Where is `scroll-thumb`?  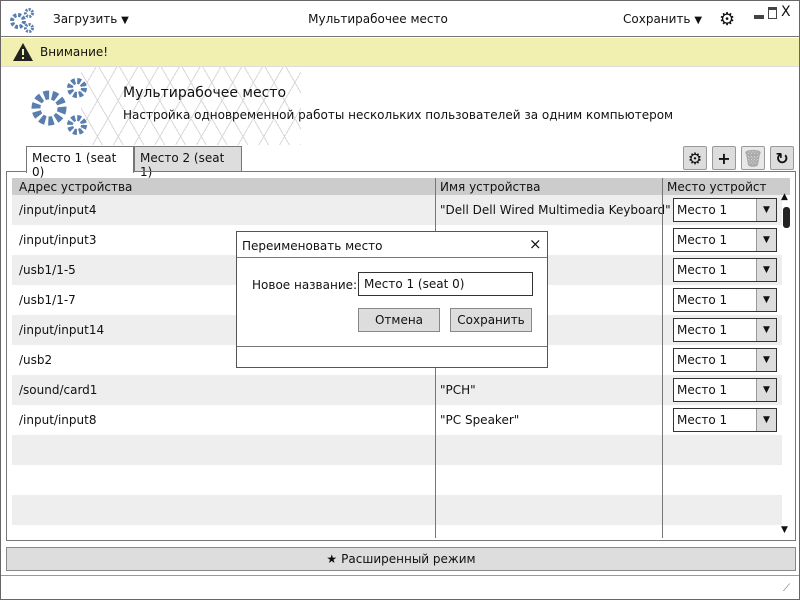
scroll-thumb is located at coordinates (786, 217).